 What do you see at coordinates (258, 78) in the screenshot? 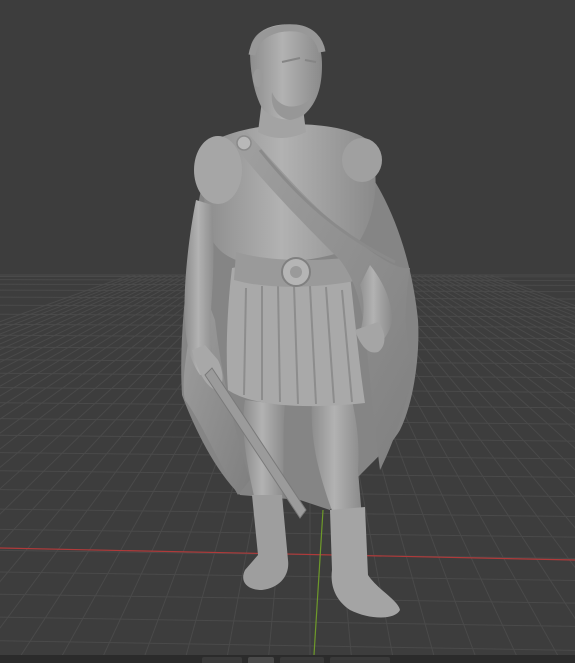
I see `ear` at bounding box center [258, 78].